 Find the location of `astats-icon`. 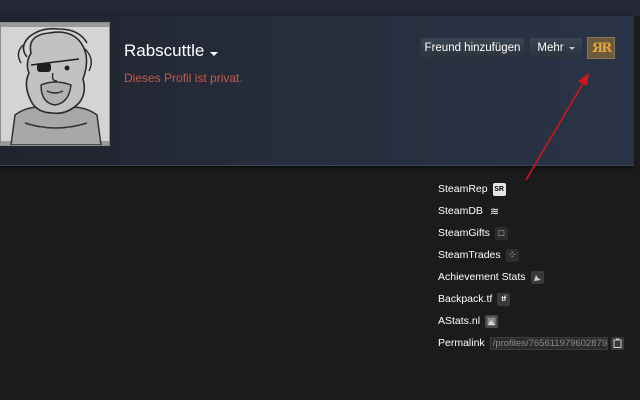

astats-icon is located at coordinates (492, 321).